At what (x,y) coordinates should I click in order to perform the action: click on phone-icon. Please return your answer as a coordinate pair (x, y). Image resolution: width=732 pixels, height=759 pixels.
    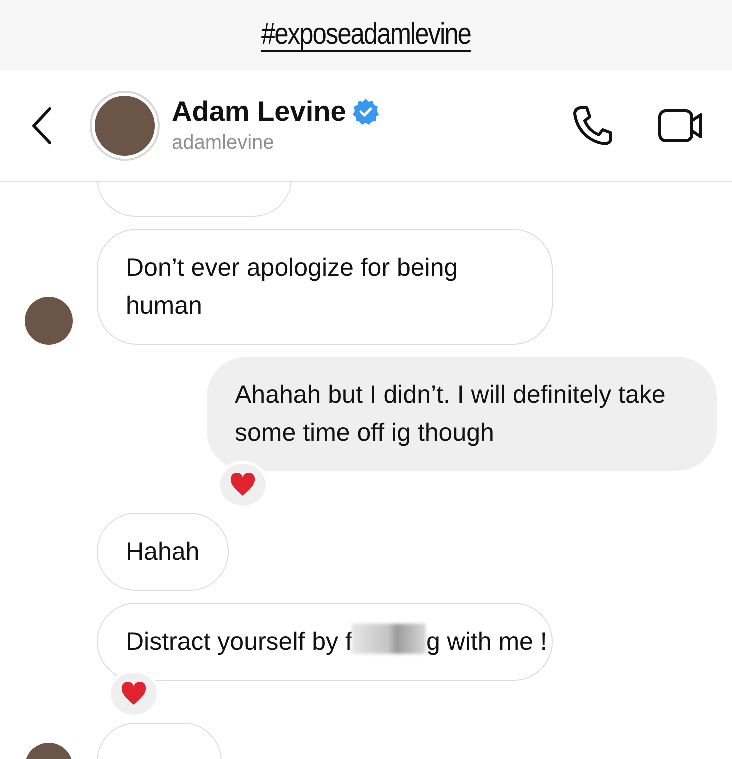
    Looking at the image, I should click on (593, 125).